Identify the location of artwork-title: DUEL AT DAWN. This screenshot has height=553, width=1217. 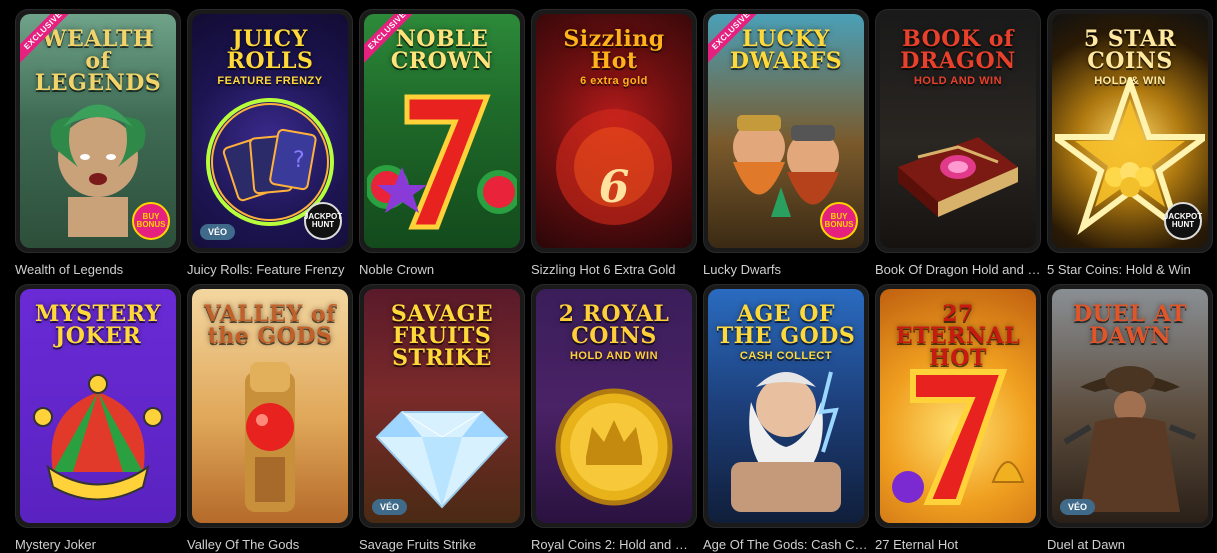
(1130, 325).